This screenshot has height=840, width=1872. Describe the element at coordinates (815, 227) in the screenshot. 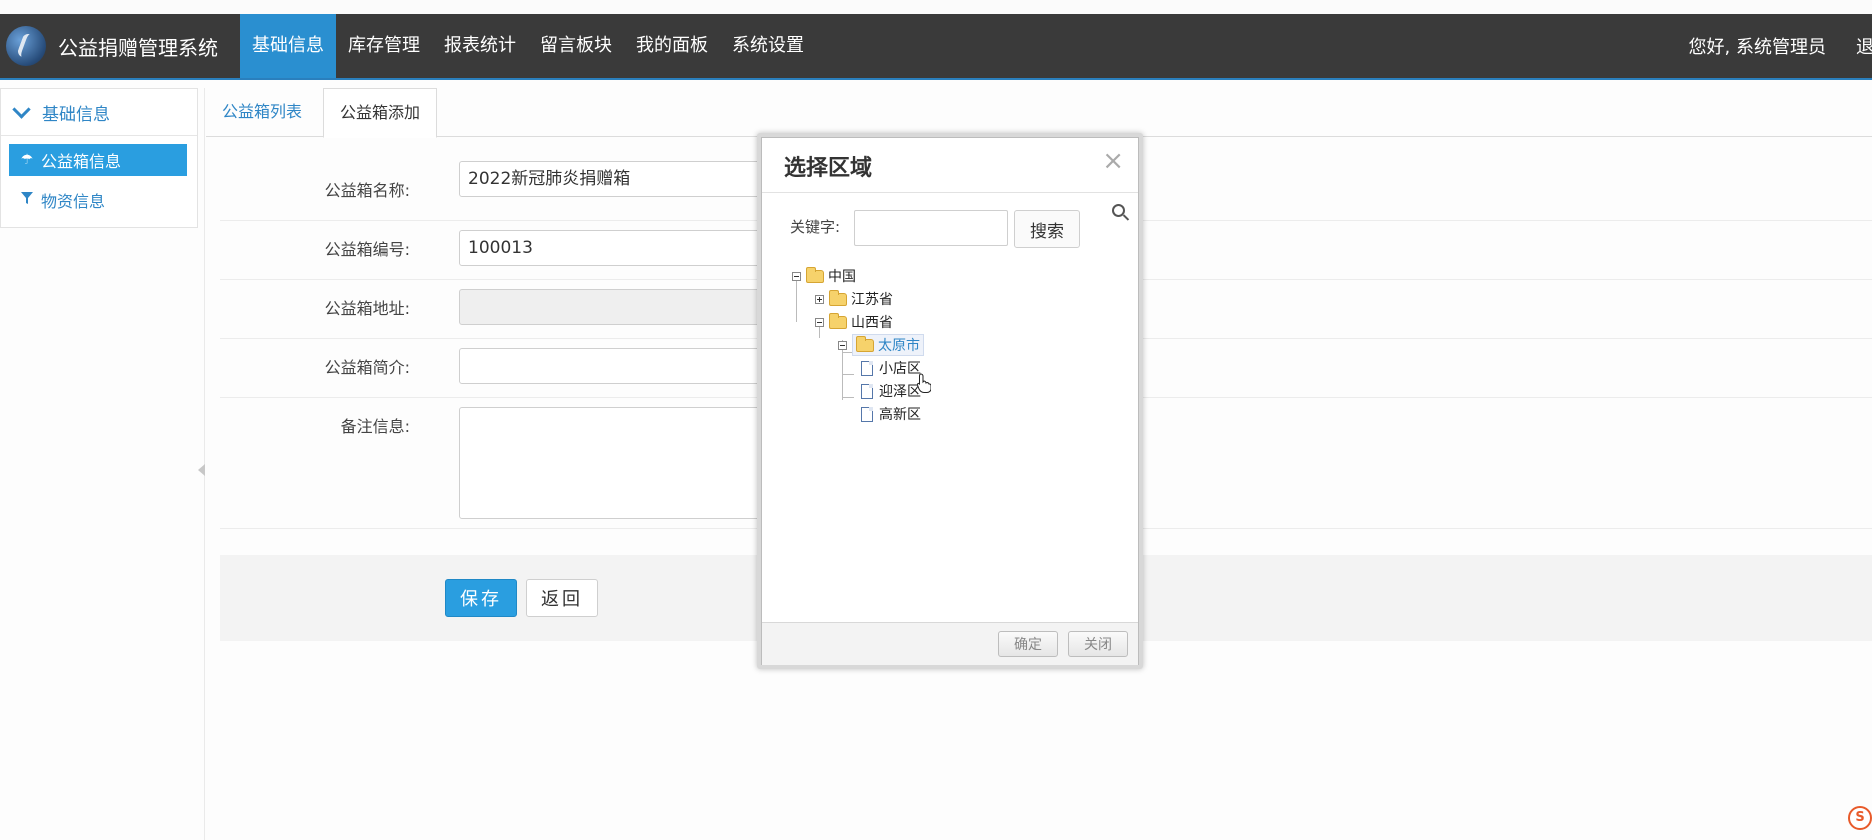

I see `keyword-label: 关键字:` at that location.